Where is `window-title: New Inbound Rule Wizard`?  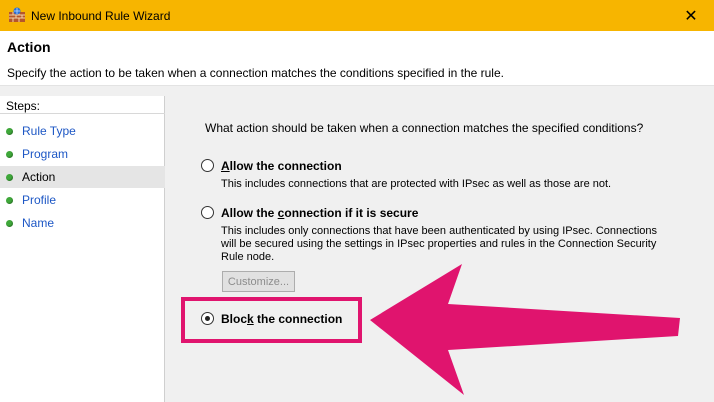 window-title: New Inbound Rule Wizard is located at coordinates (101, 16).